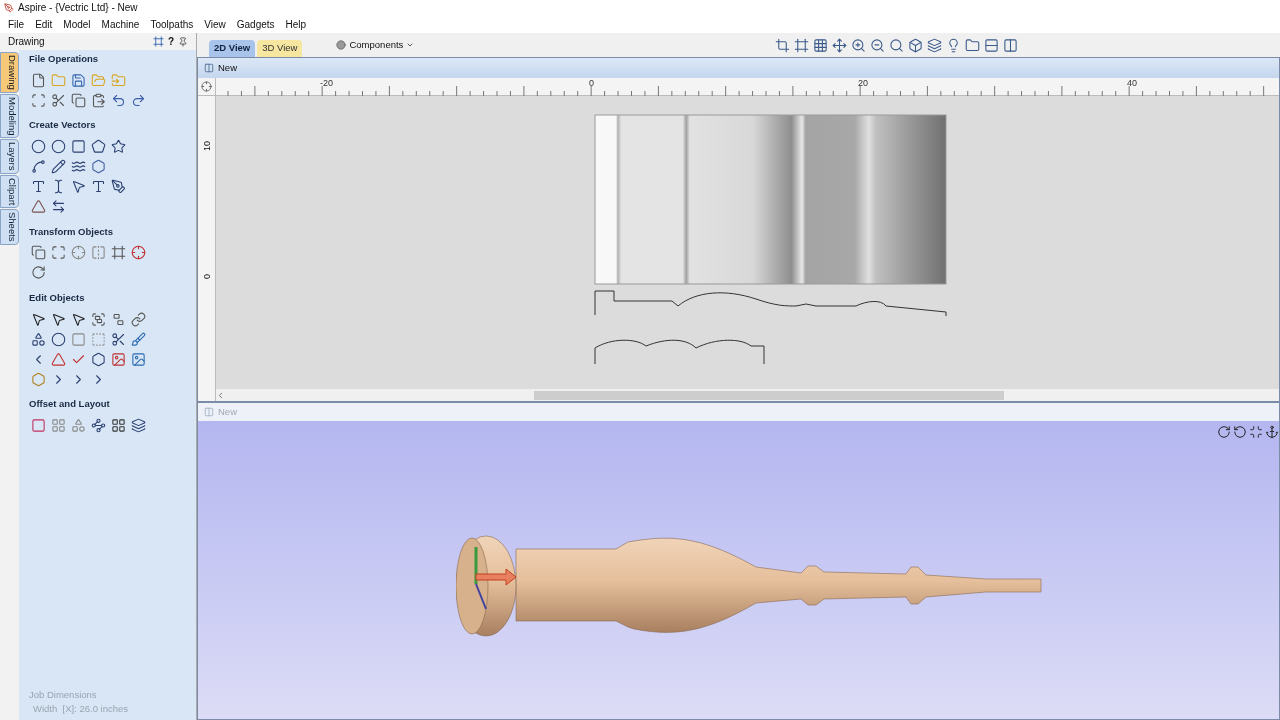 This screenshot has height=720, width=1280. I want to click on section-heading: Transform Objects, so click(71, 231).